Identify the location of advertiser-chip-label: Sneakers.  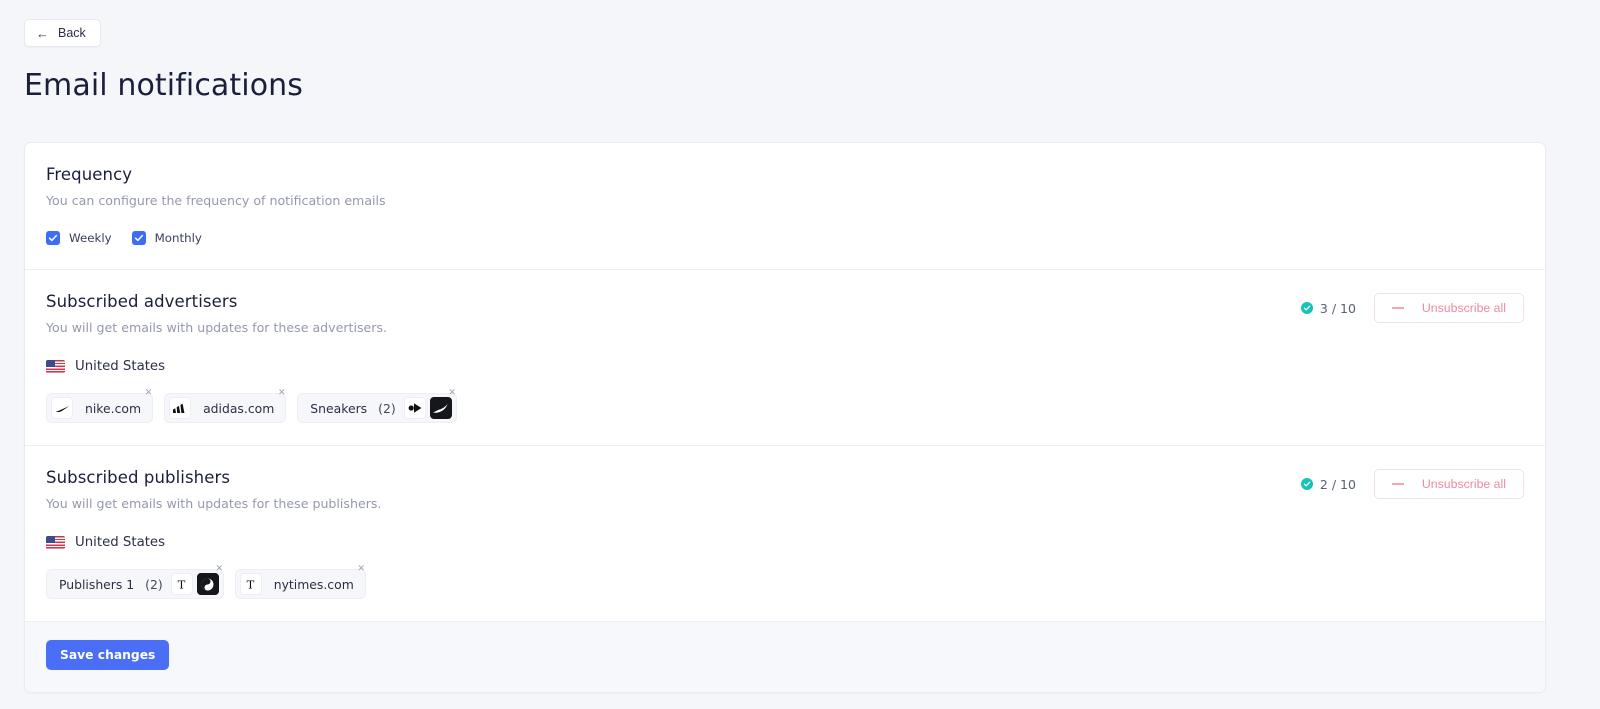
(339, 408).